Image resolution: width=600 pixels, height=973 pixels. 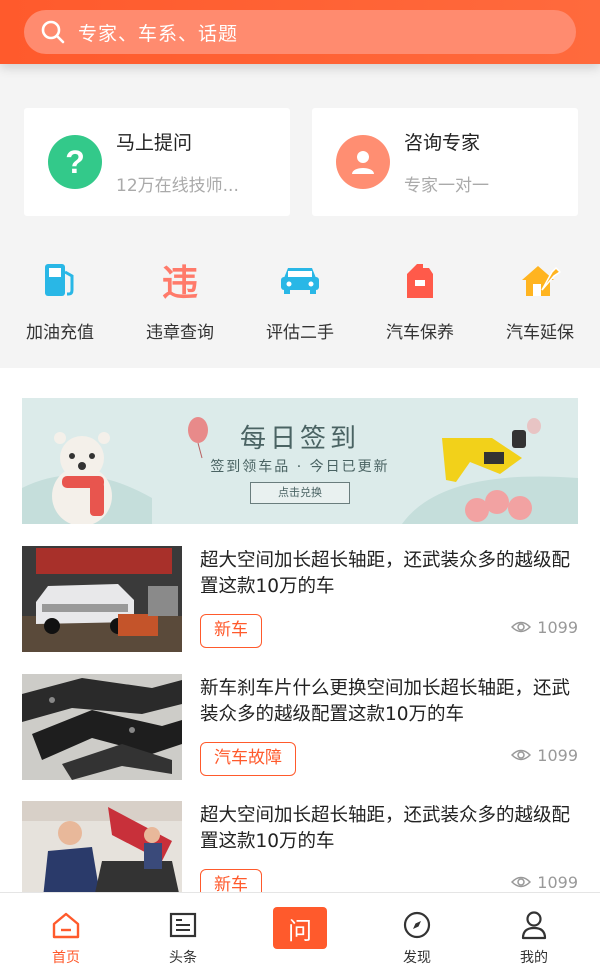 I want to click on card-subtitle: 专家一对一, so click(x=446, y=186).